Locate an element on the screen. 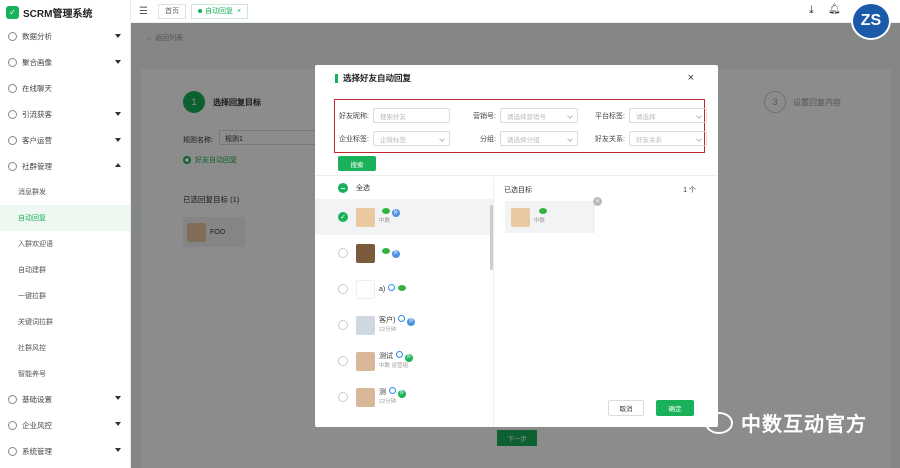 Image resolution: width=900 pixels, height=468 pixels. sidebar-item: 企业风控 is located at coordinates (65, 425).